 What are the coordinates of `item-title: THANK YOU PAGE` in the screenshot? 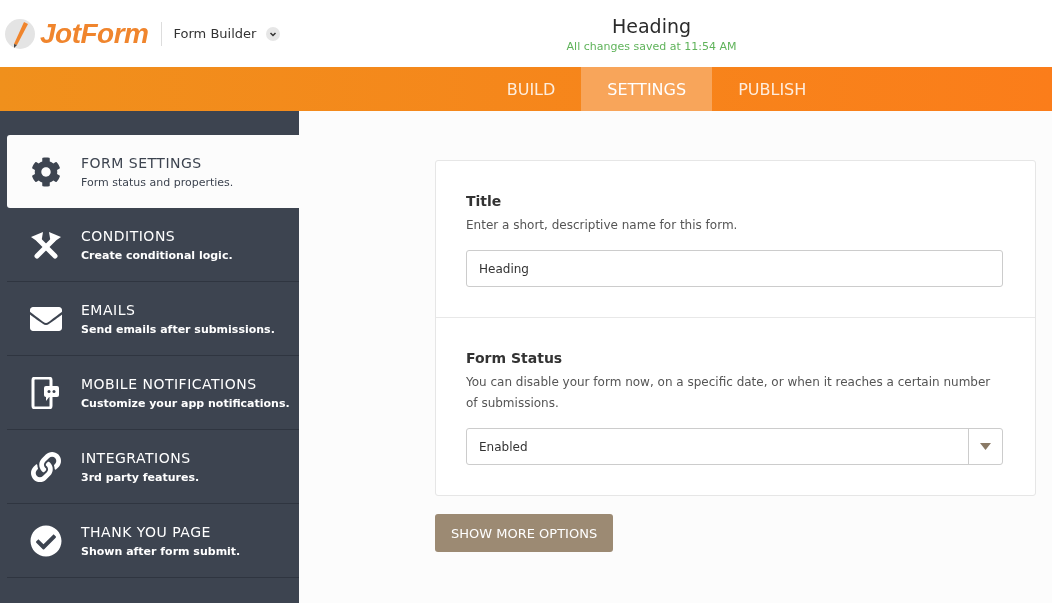 It's located at (146, 531).